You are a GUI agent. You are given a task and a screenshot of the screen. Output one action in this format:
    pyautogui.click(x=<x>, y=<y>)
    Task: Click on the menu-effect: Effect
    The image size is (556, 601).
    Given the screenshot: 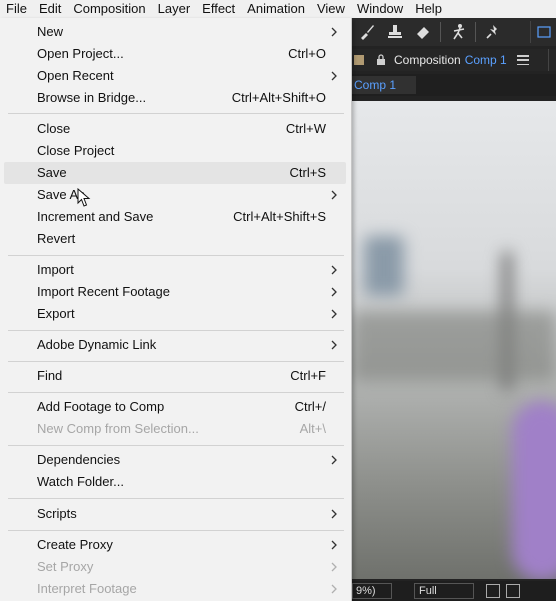 What is the action you would take?
    pyautogui.click(x=218, y=9)
    